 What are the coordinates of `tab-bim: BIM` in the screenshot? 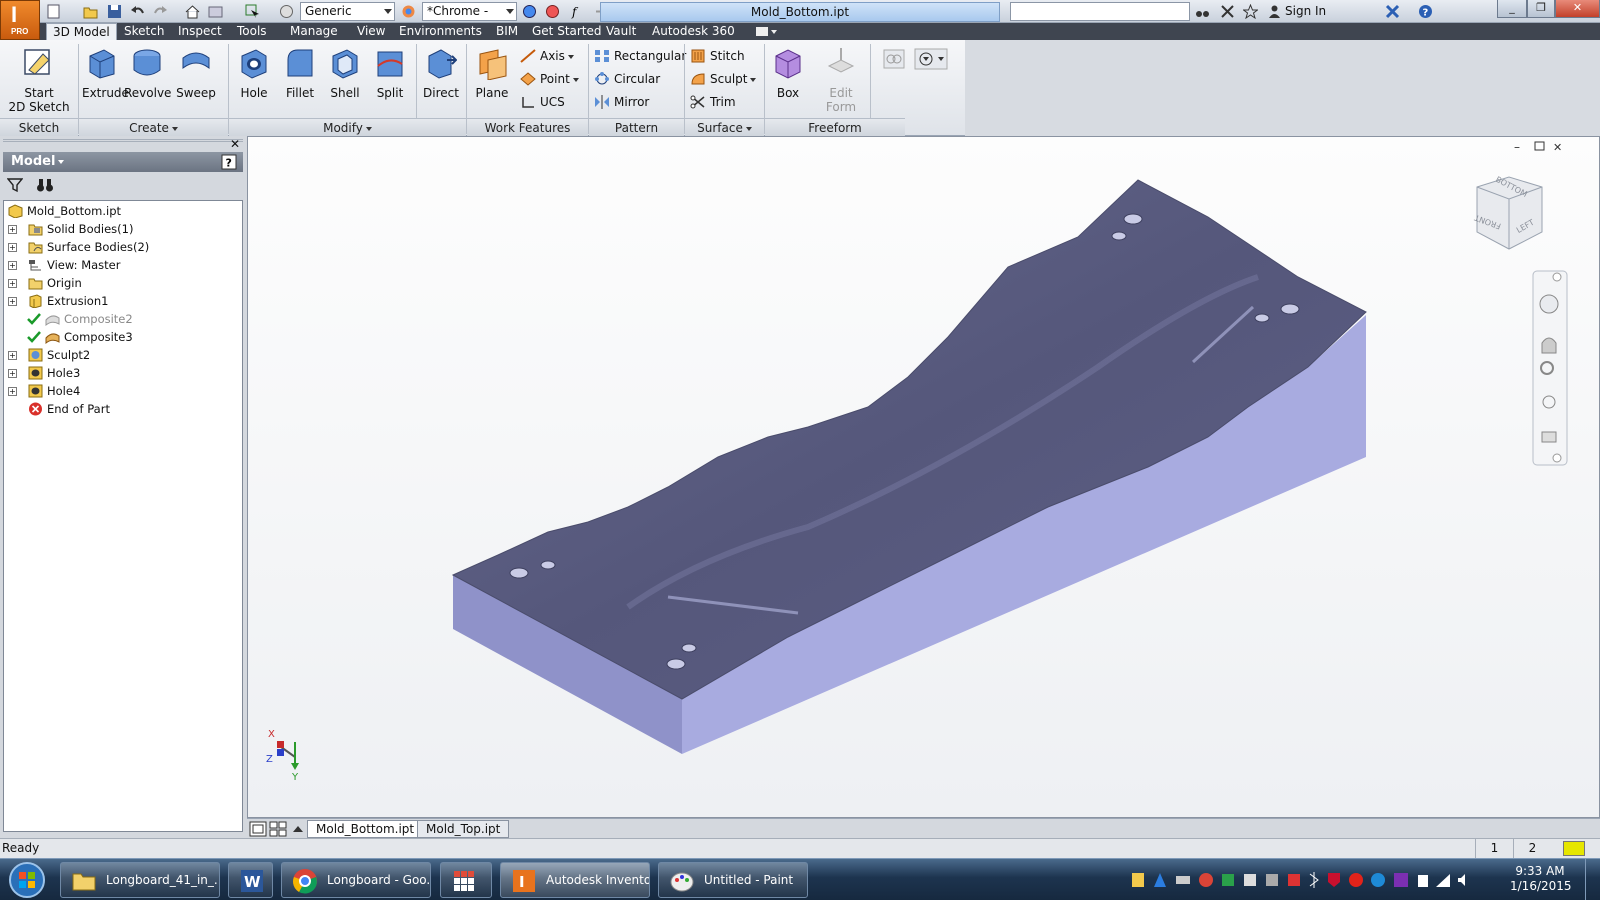 It's located at (507, 31).